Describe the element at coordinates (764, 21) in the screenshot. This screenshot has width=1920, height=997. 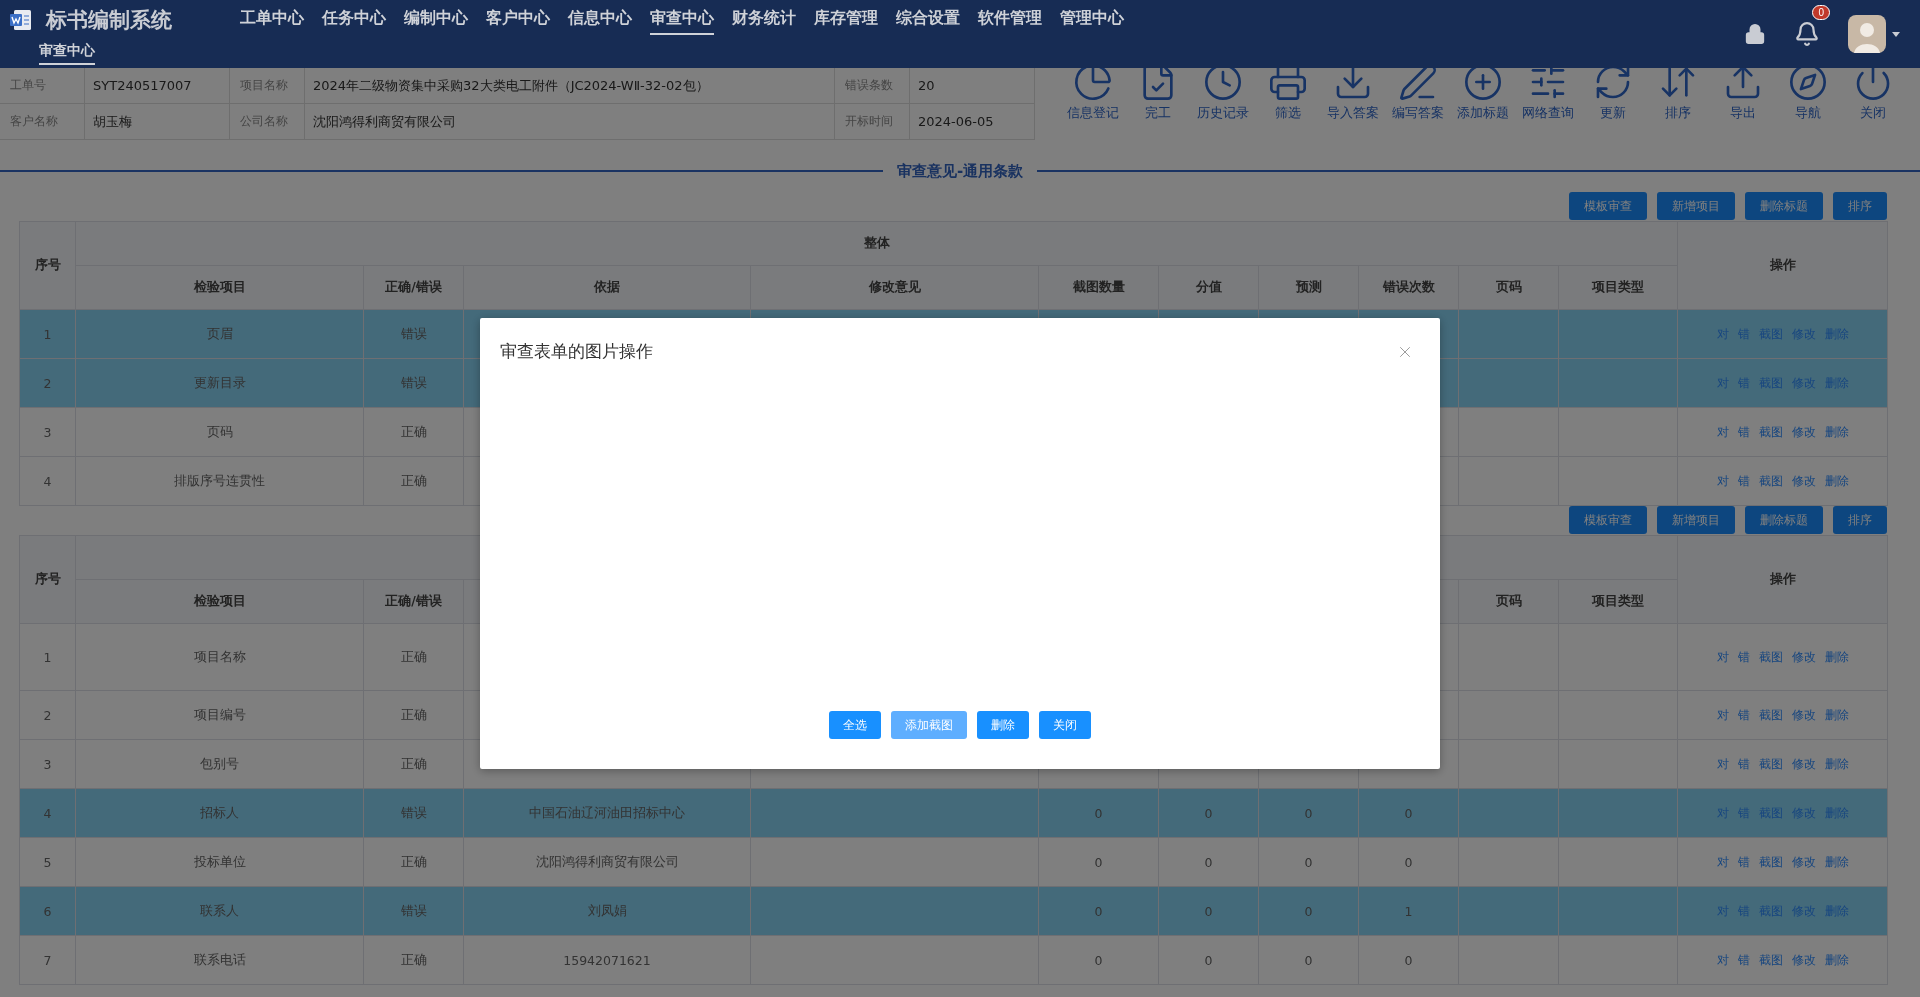
I see `nav-tab: 财务统计` at that location.